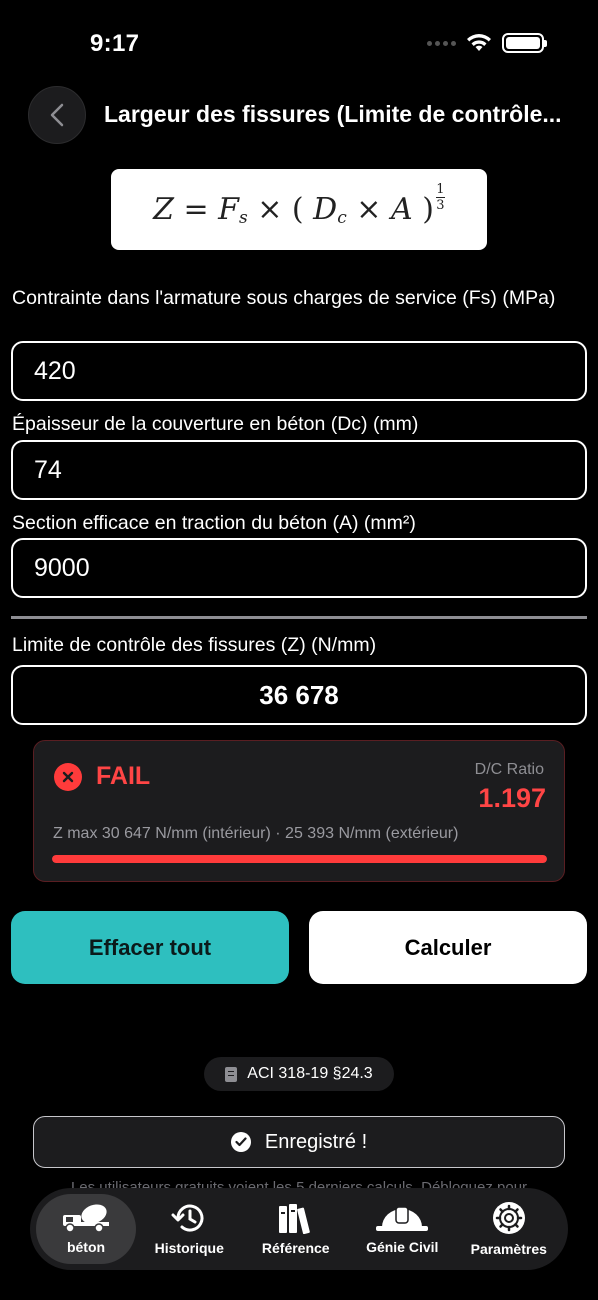  What do you see at coordinates (299, 209) in the screenshot?
I see `formula-image: Z = Fs × ( Dc × A ) 1 3` at bounding box center [299, 209].